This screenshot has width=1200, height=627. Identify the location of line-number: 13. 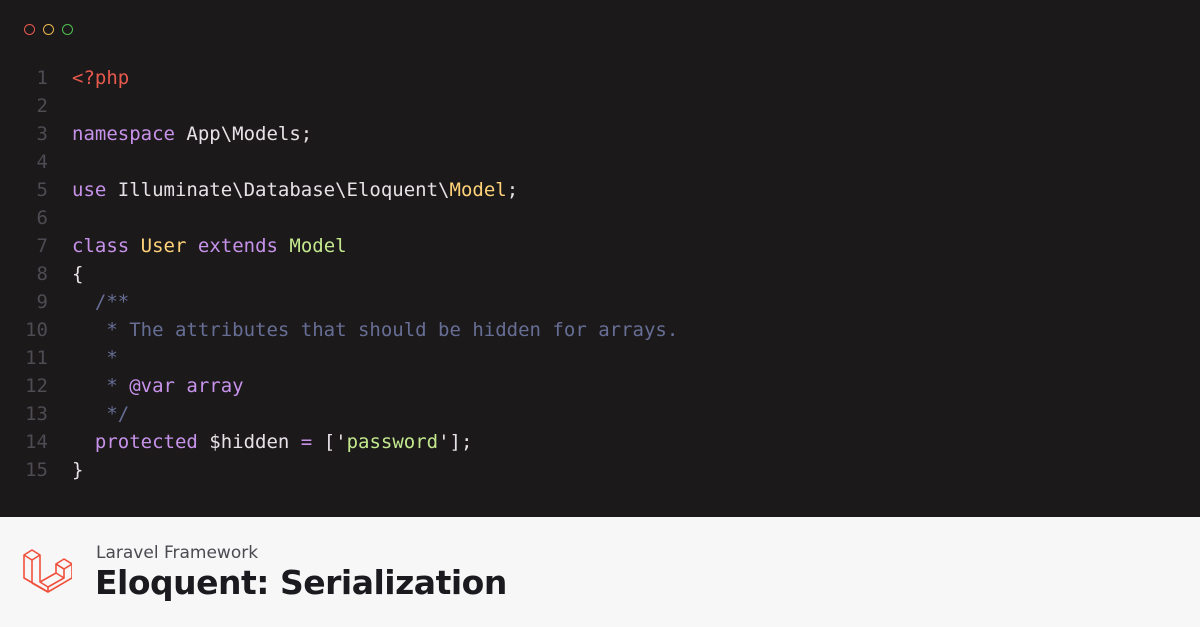
(36, 414).